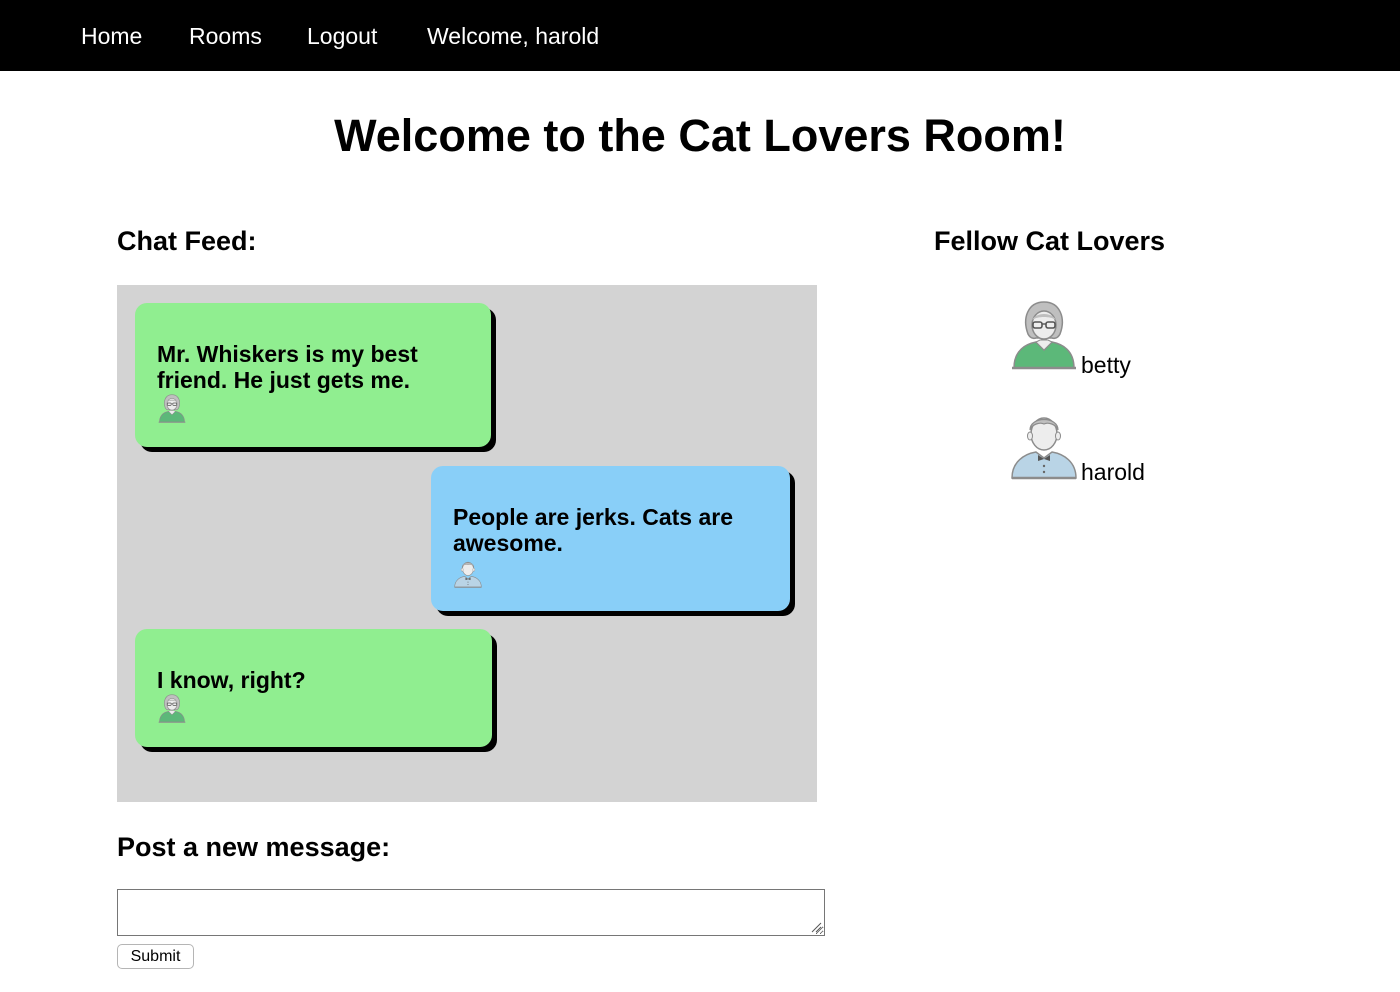  I want to click on nav-rooms-link: Rooms, so click(225, 36).